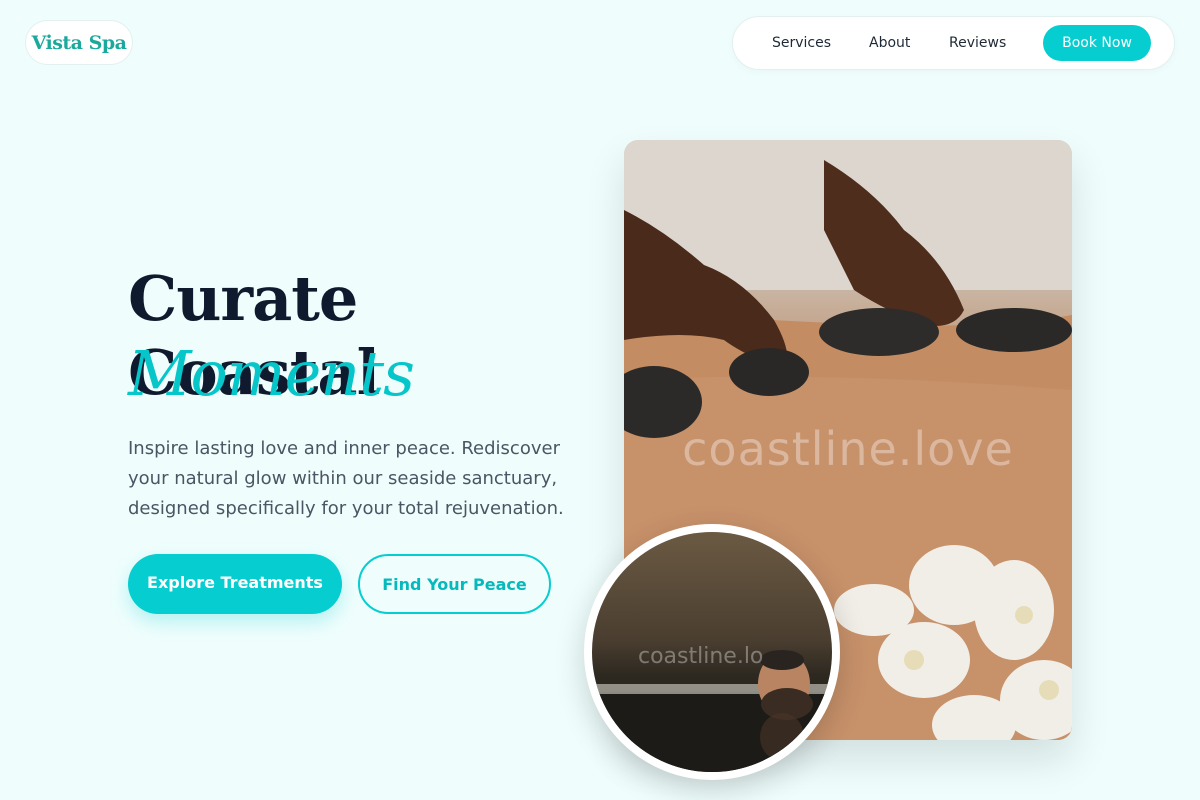  What do you see at coordinates (801, 44) in the screenshot?
I see `nav-link-services: Services` at bounding box center [801, 44].